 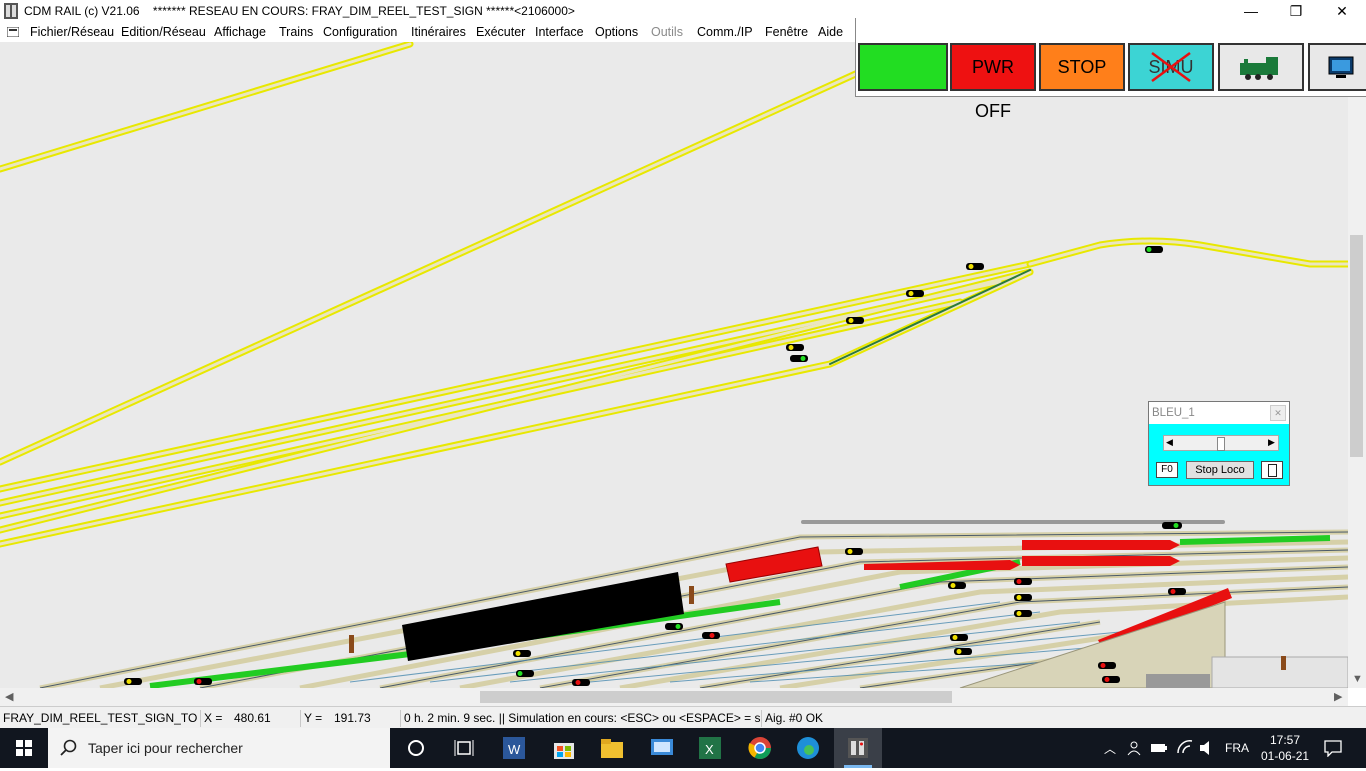 I want to click on simu-button: SIMU, so click(x=1171, y=67).